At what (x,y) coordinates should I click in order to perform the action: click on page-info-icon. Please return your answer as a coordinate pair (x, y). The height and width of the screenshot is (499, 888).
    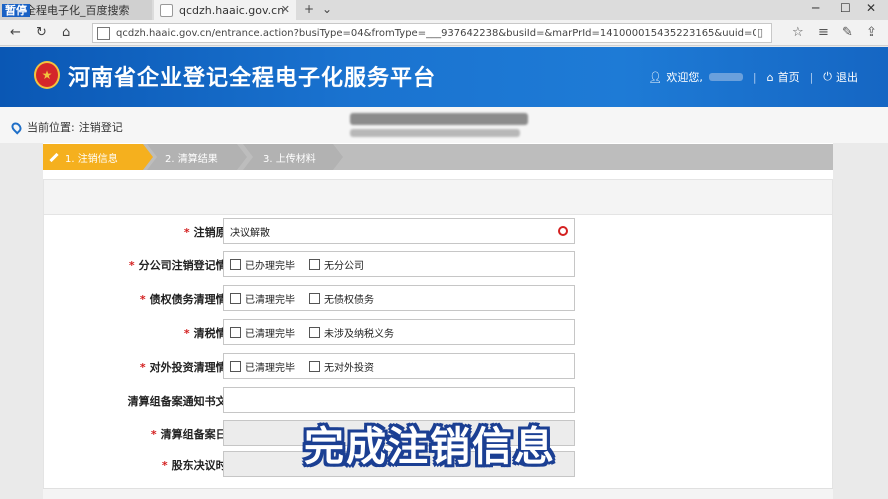
    Looking at the image, I should click on (103, 33).